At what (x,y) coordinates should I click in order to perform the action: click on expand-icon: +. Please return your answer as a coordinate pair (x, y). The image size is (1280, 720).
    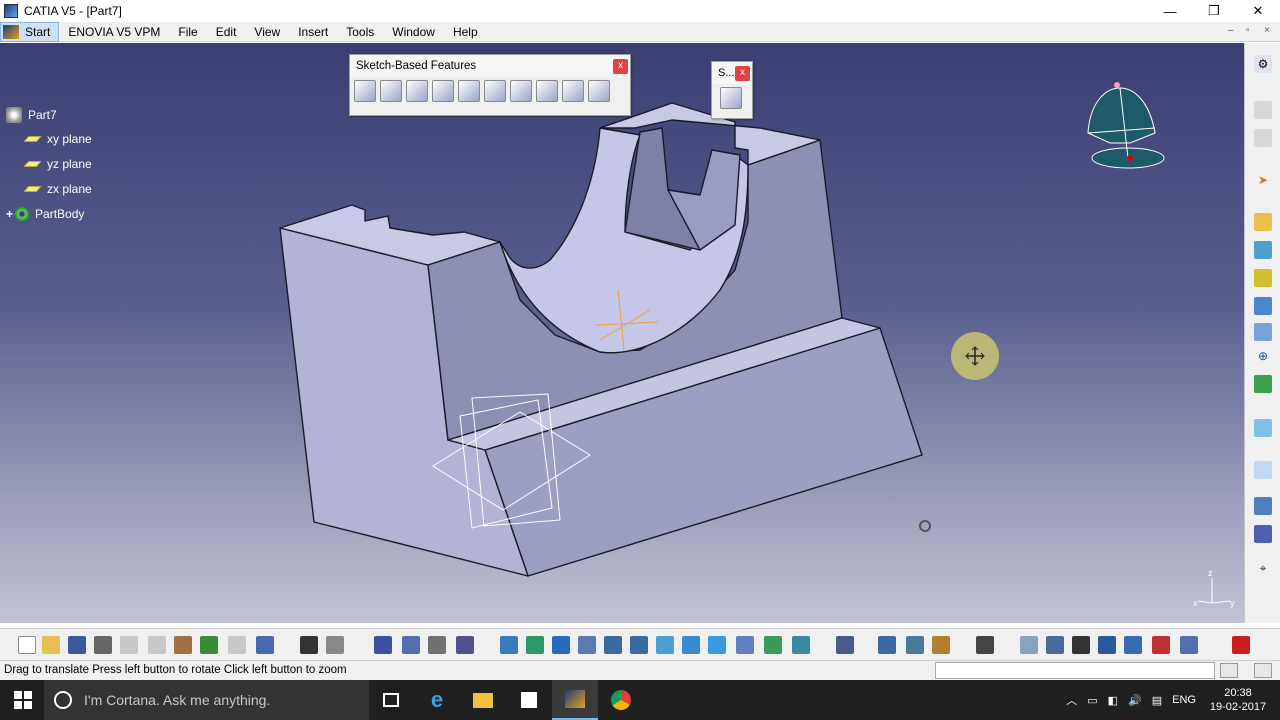
    Looking at the image, I should click on (9, 214).